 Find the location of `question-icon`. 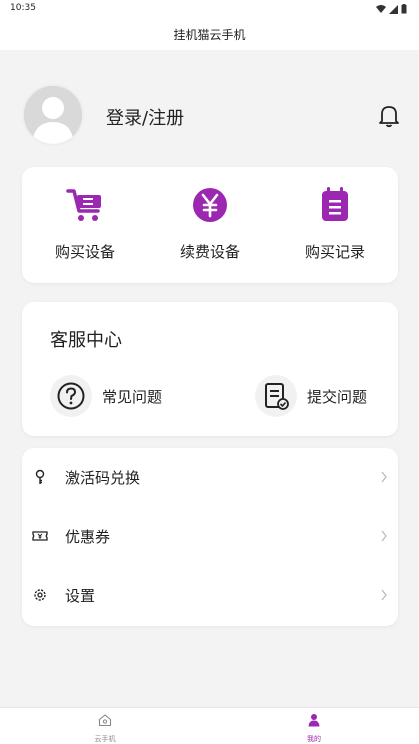

question-icon is located at coordinates (71, 396).